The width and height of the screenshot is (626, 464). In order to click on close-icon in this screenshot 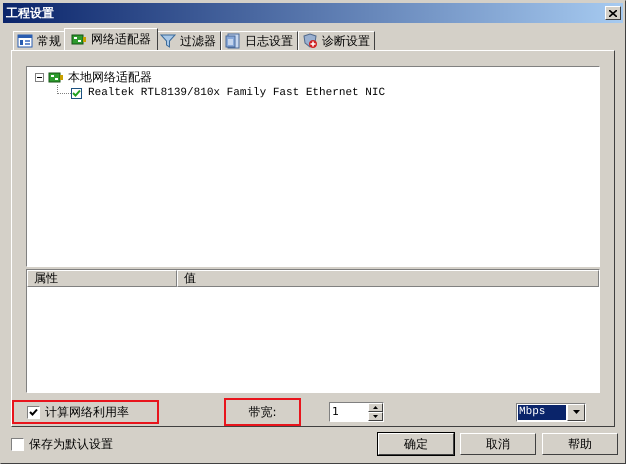, I will do `click(613, 13)`.